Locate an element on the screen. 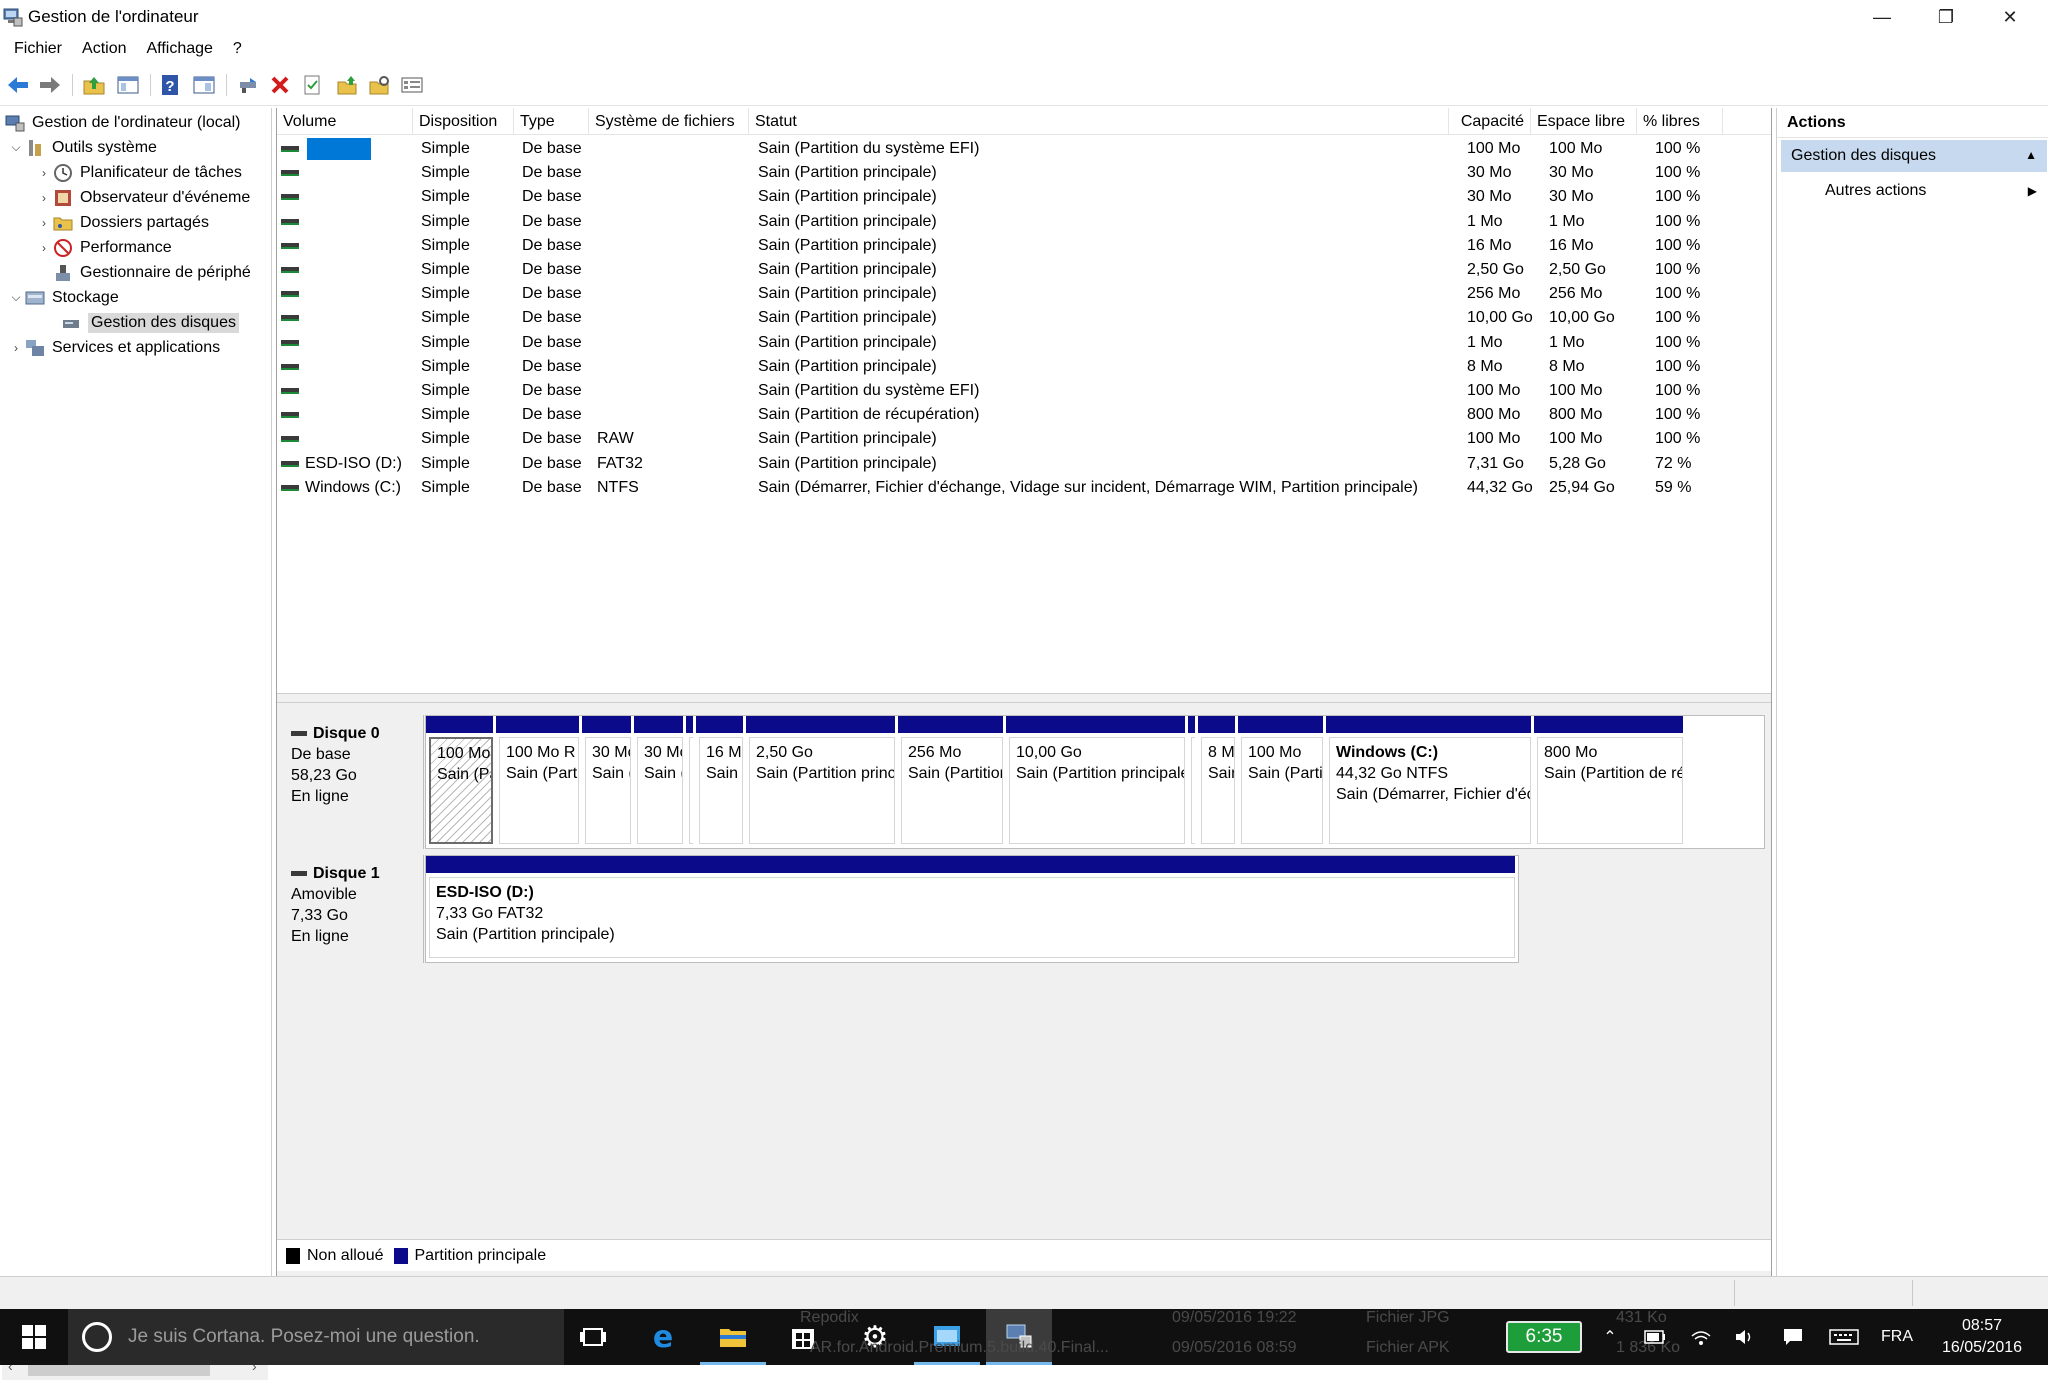 Image resolution: width=2048 pixels, height=1380 pixels. collapse-up-icon: ▲ is located at coordinates (2031, 155).